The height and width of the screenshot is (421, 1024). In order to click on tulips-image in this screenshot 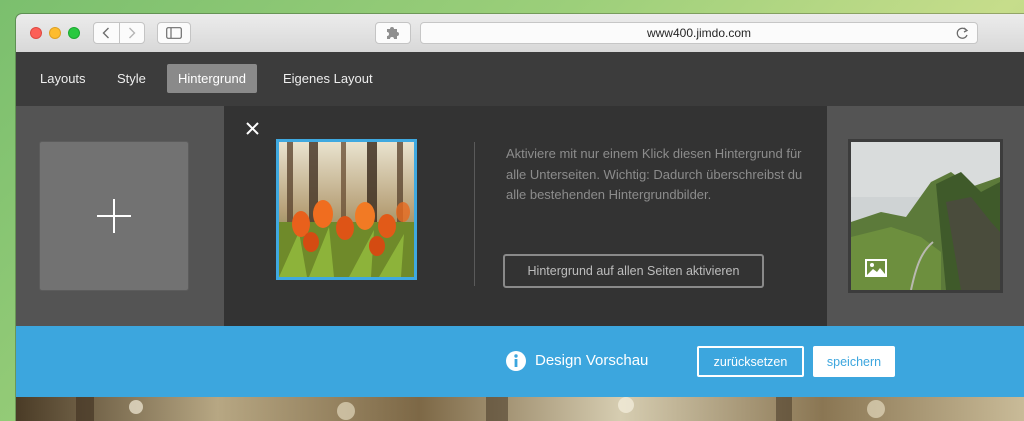, I will do `click(346, 209)`.